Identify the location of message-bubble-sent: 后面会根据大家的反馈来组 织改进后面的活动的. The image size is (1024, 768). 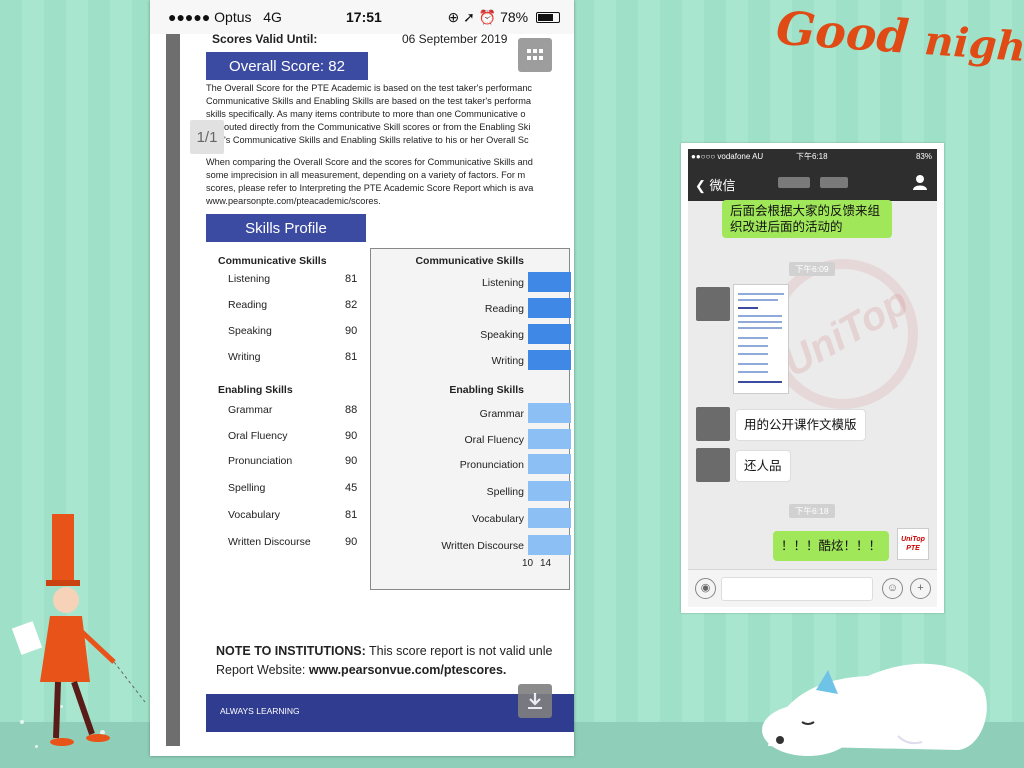
(807, 219).